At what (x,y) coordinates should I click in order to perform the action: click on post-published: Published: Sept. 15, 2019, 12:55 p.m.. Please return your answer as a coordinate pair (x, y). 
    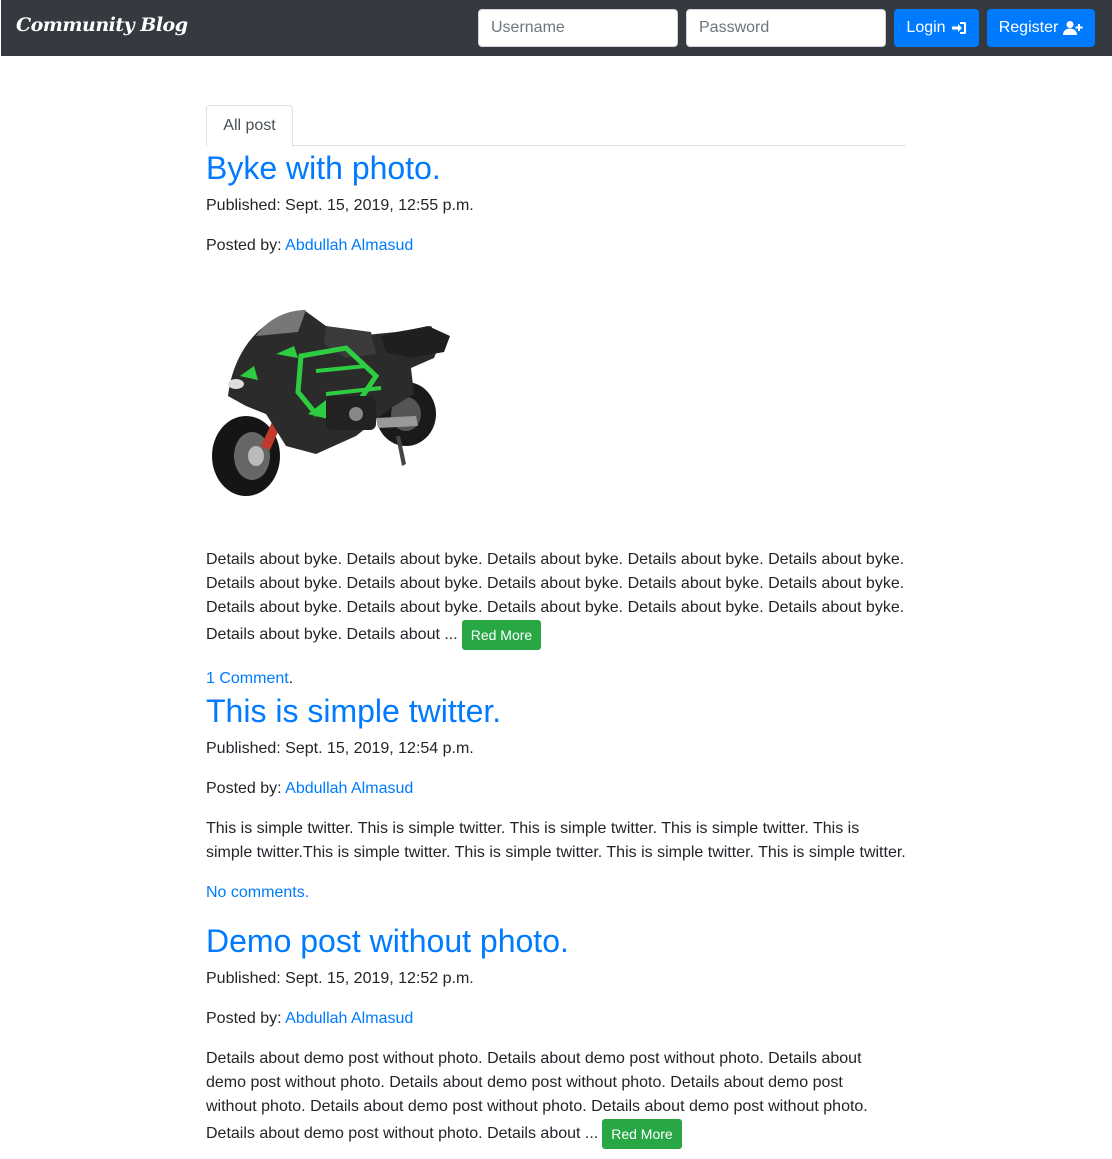
    Looking at the image, I should click on (340, 206).